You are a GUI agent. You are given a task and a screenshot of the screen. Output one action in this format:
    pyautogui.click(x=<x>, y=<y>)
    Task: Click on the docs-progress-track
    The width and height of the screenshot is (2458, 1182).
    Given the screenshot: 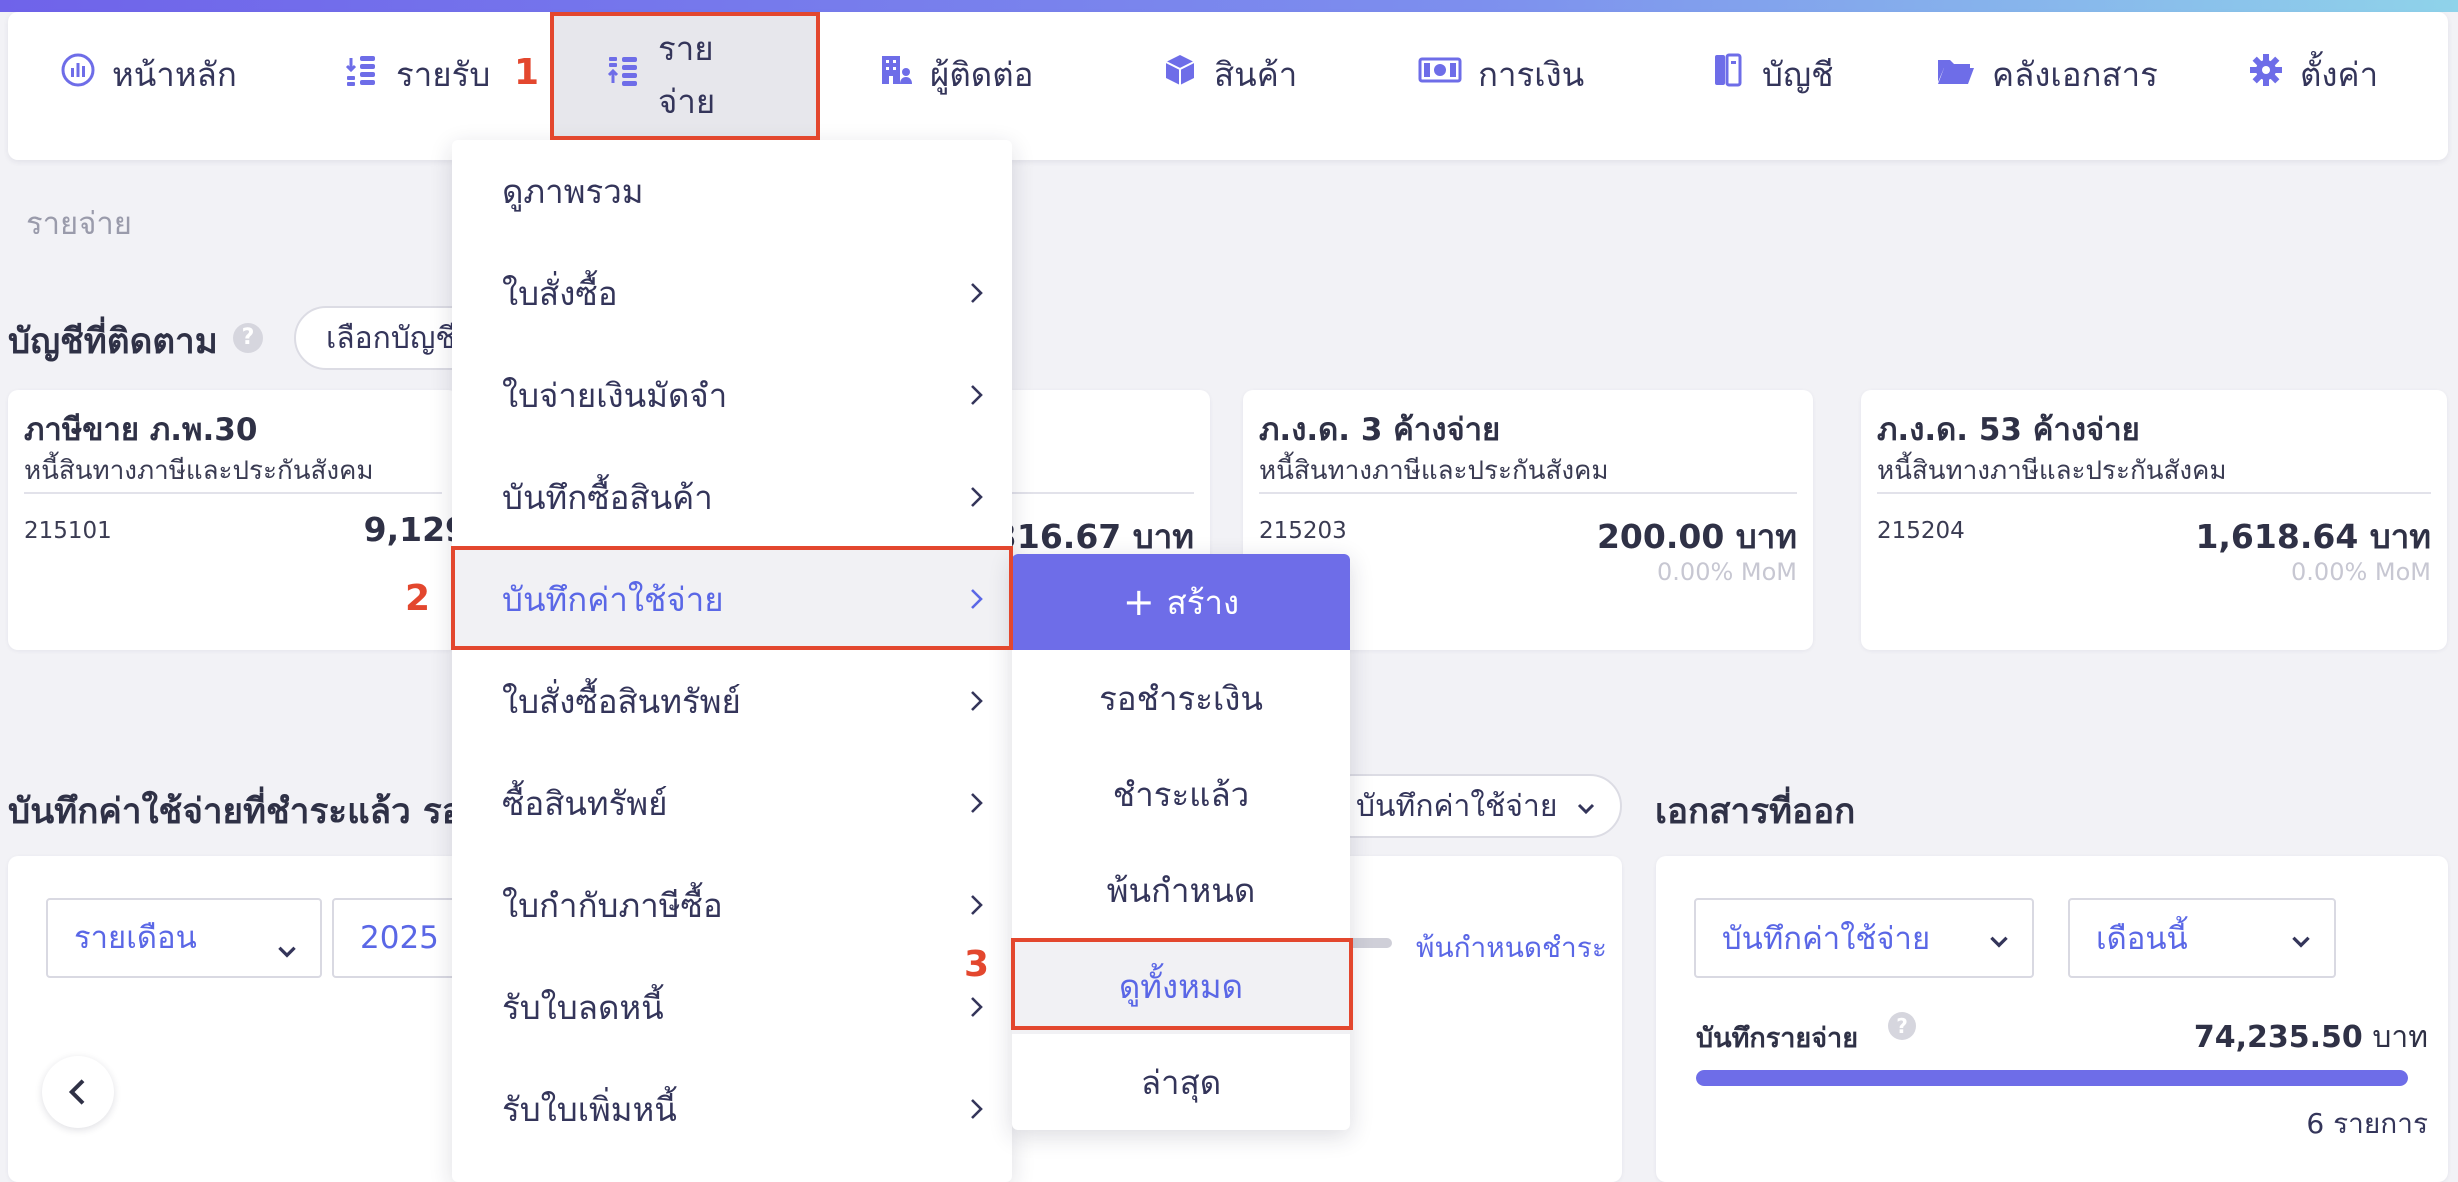 What is the action you would take?
    pyautogui.click(x=2052, y=1078)
    